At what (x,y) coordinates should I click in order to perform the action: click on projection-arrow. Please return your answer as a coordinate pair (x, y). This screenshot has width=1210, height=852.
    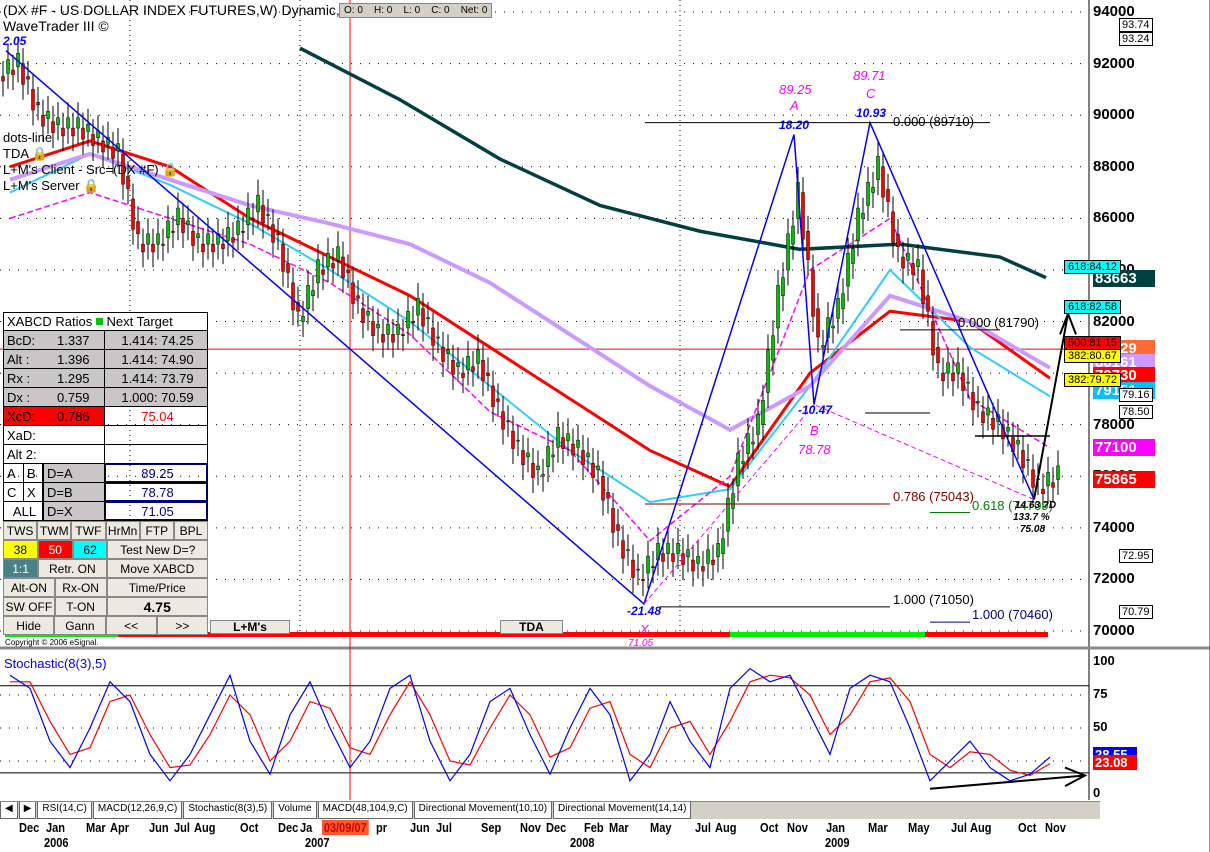
    Looking at the image, I should click on (1051, 406).